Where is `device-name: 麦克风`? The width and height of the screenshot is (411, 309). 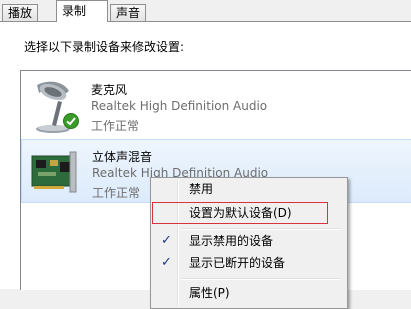 device-name: 麦克风 is located at coordinates (109, 90).